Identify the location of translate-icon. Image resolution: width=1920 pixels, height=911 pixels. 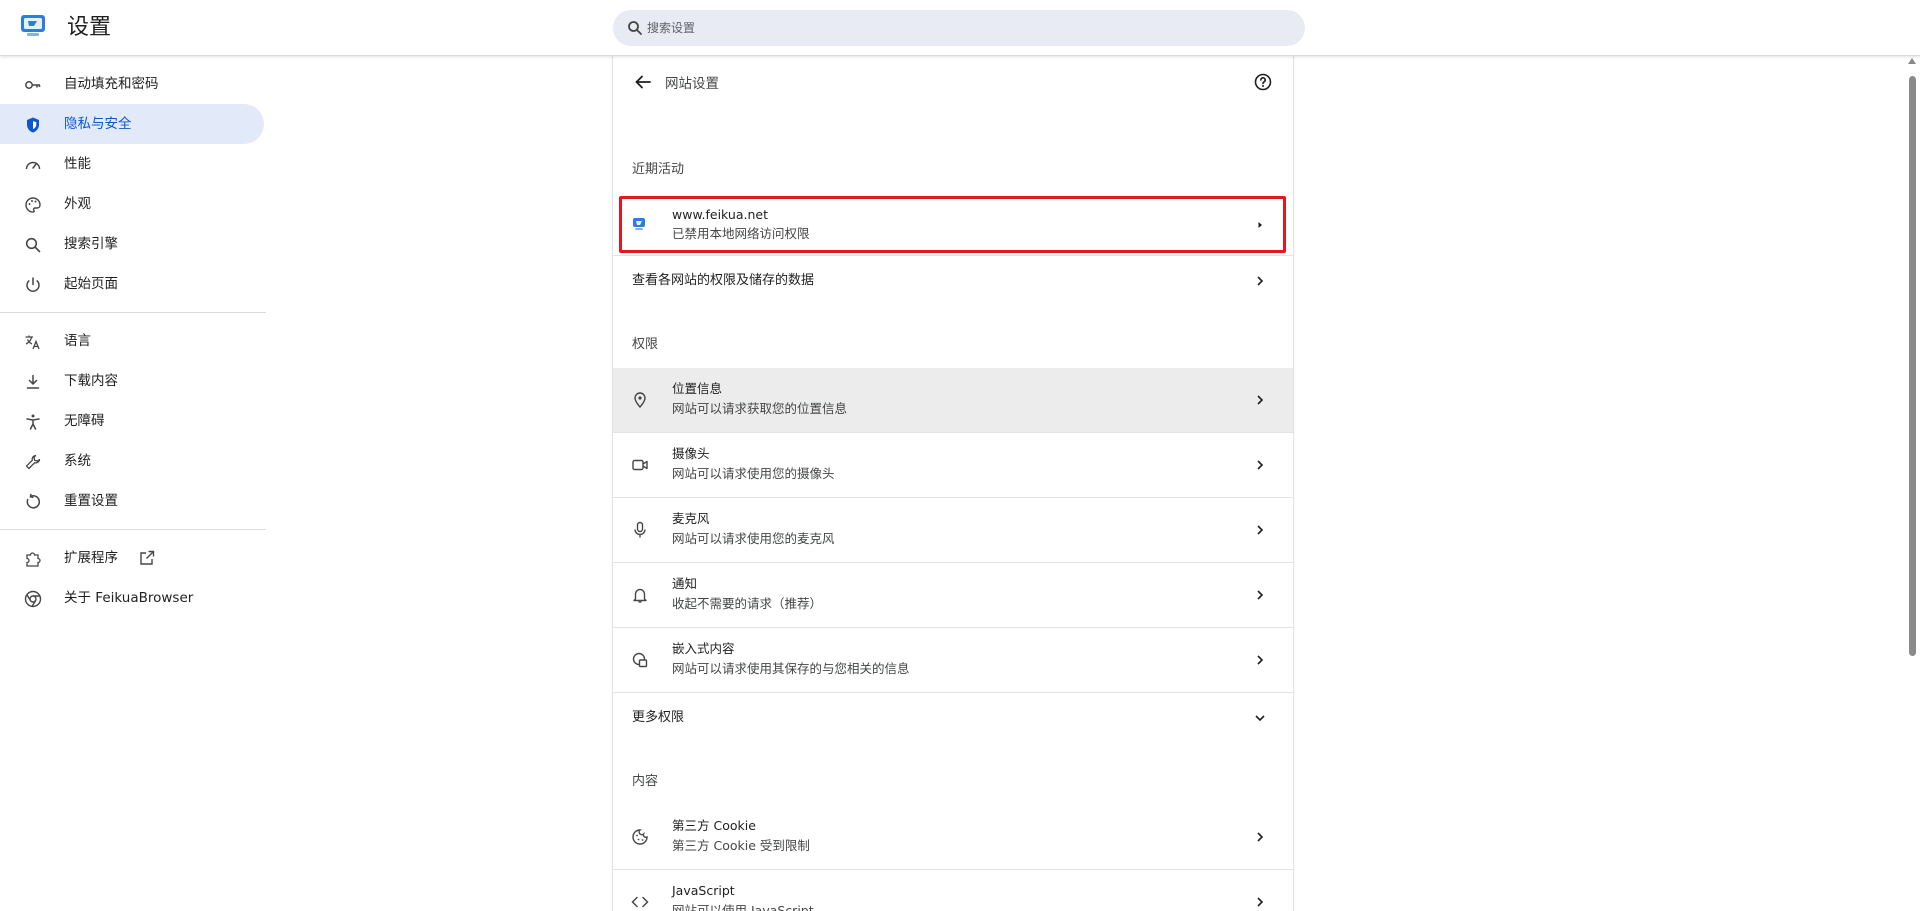
(32, 342).